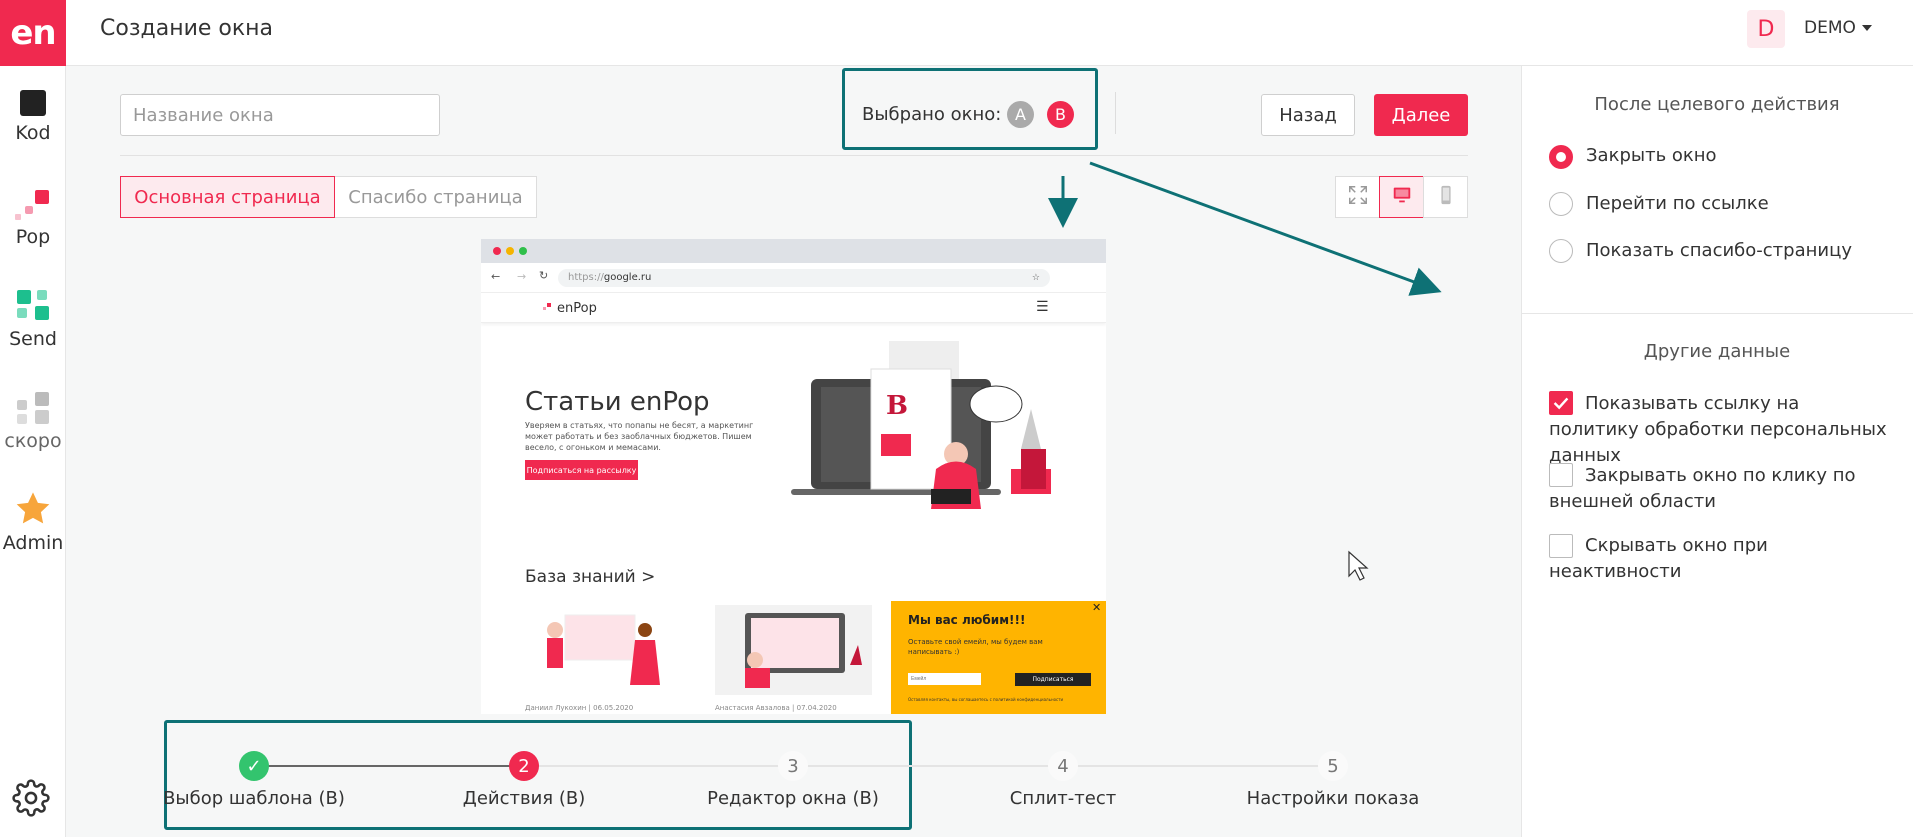 The width and height of the screenshot is (1913, 837). I want to click on sidebar-item-soon: скоро, so click(33, 421).